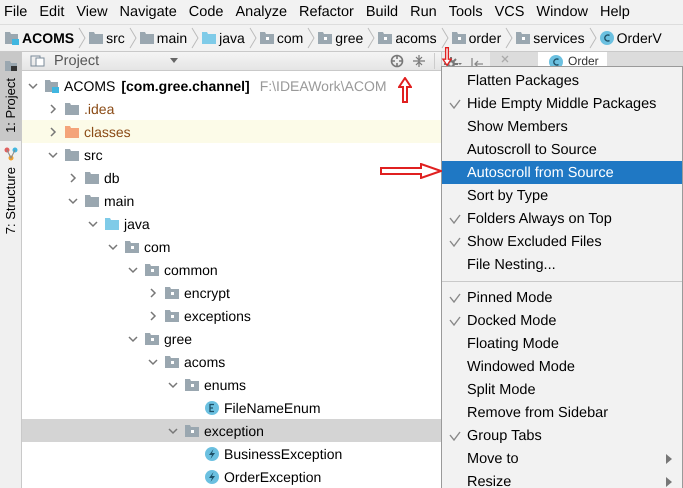 The height and width of the screenshot is (488, 683). Describe the element at coordinates (157, 246) in the screenshot. I see `tree-label: com` at that location.